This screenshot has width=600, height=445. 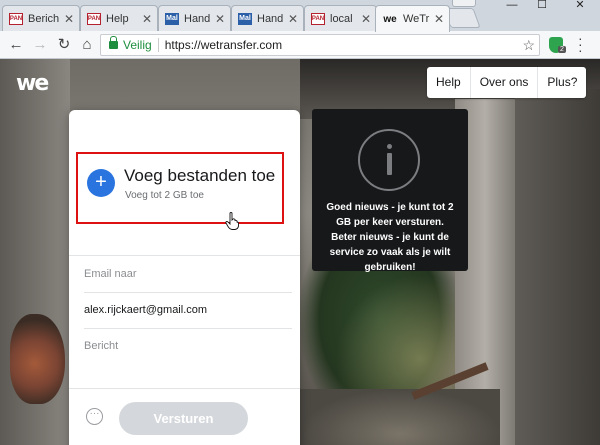 What do you see at coordinates (94, 416) in the screenshot?
I see `more-options-icon: ···` at bounding box center [94, 416].